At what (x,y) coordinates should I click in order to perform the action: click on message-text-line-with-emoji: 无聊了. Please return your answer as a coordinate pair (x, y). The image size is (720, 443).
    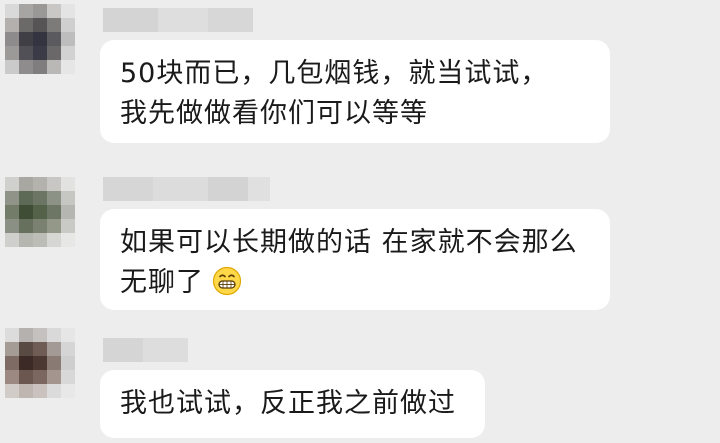
    Looking at the image, I should click on (355, 283).